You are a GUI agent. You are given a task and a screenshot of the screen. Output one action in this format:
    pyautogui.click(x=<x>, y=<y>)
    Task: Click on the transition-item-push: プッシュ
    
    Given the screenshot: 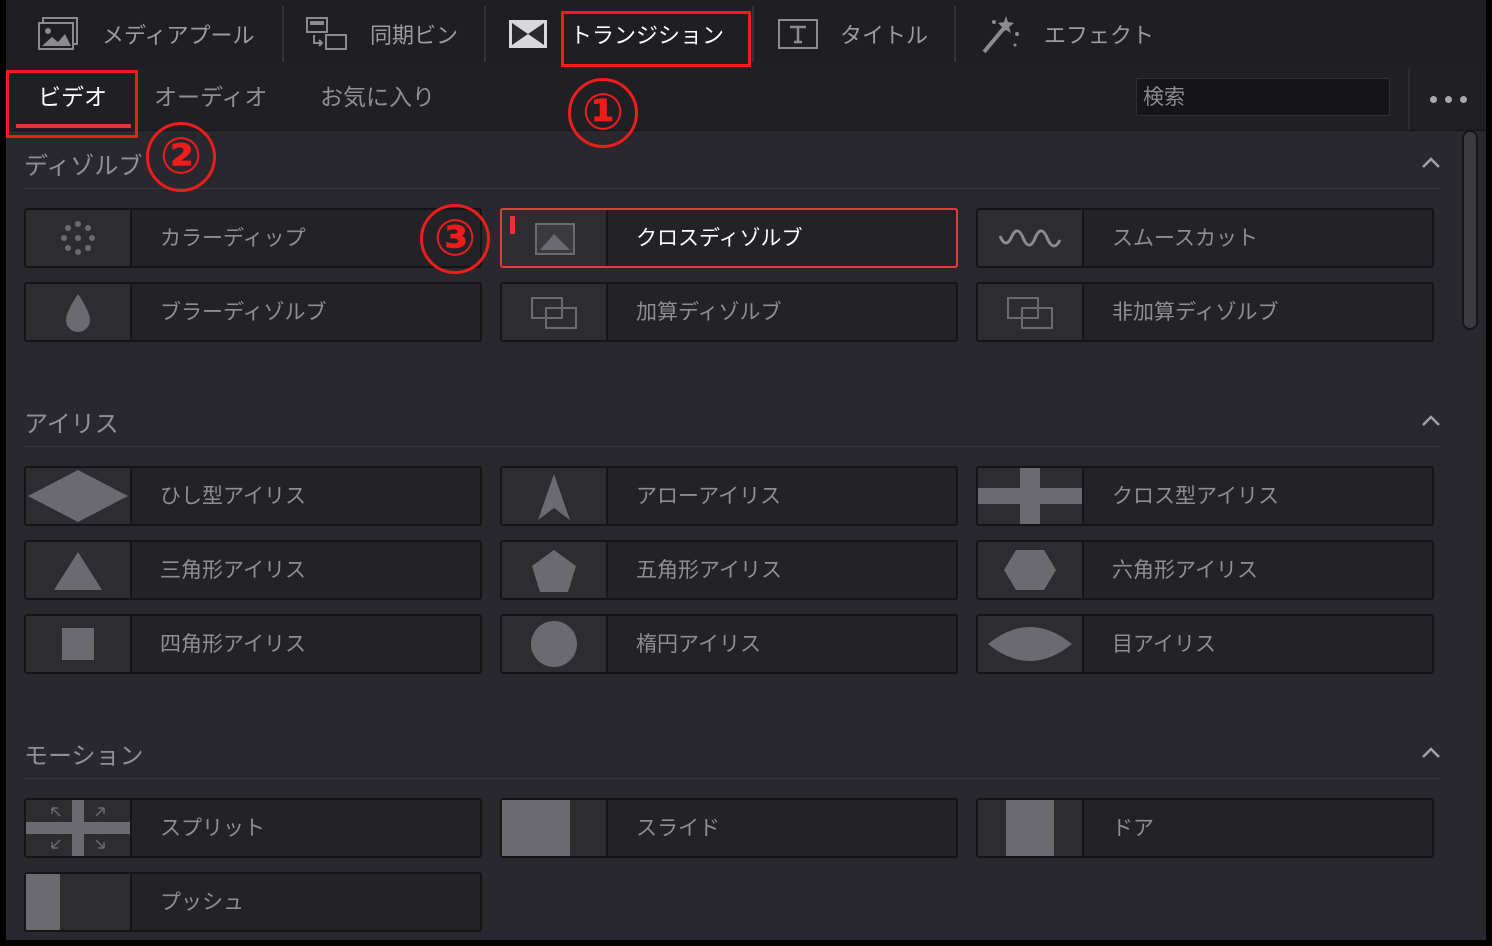 What is the action you would take?
    pyautogui.click(x=253, y=902)
    